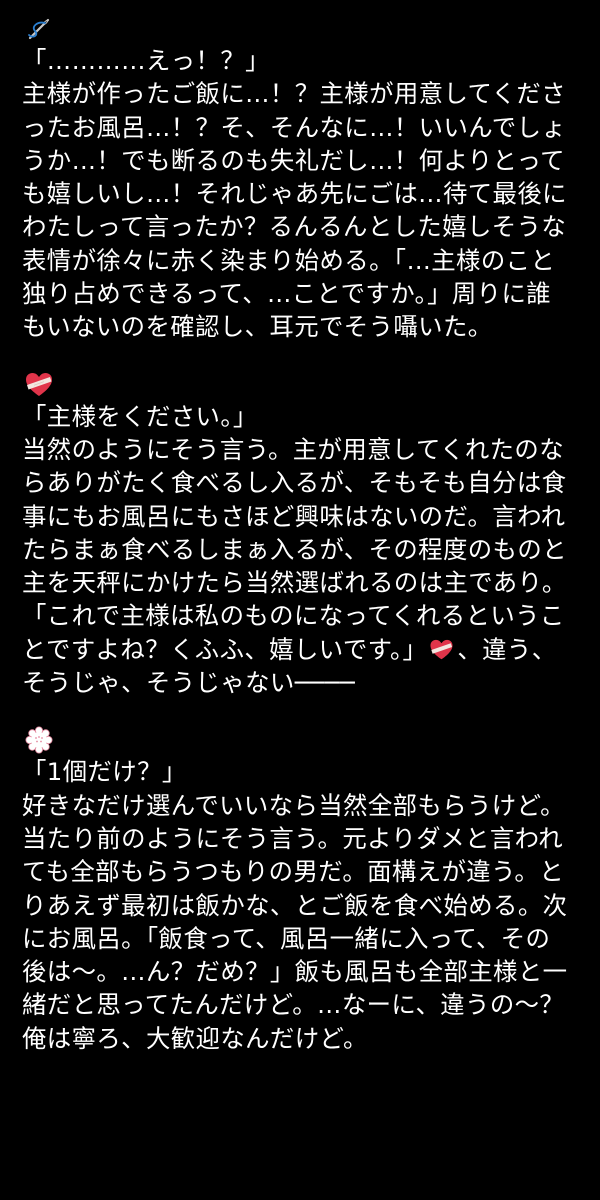 The height and width of the screenshot is (1200, 600). What do you see at coordinates (293, 160) in the screenshot?
I see `text-line: うか…！でも断るのも失礼だし…！何よりとって` at bounding box center [293, 160].